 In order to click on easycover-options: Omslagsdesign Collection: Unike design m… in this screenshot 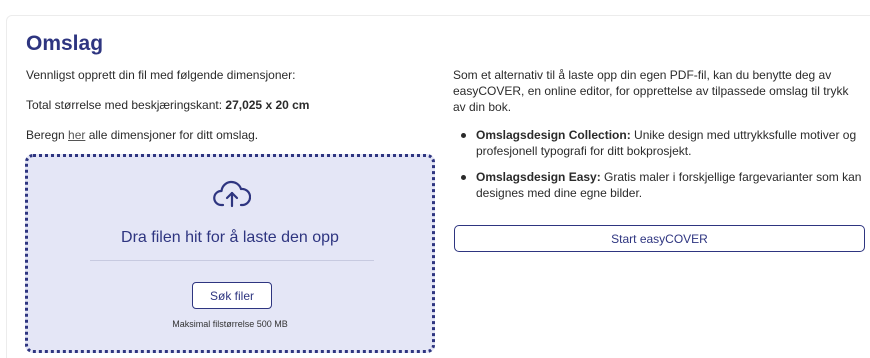, I will do `click(658, 164)`.